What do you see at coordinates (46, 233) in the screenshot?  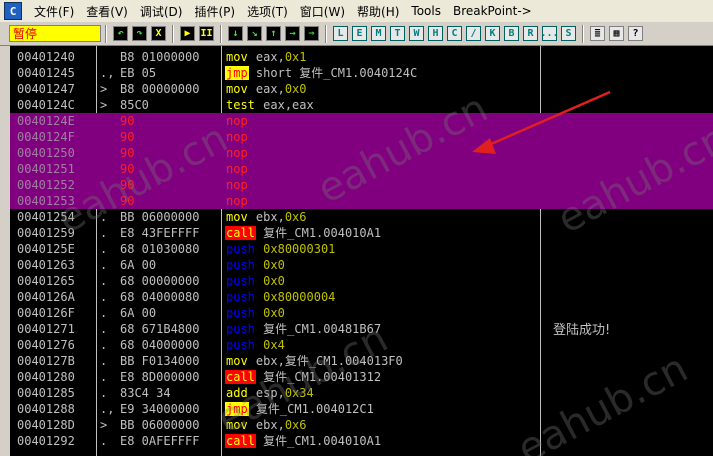 I see `address-cell: 00401259` at bounding box center [46, 233].